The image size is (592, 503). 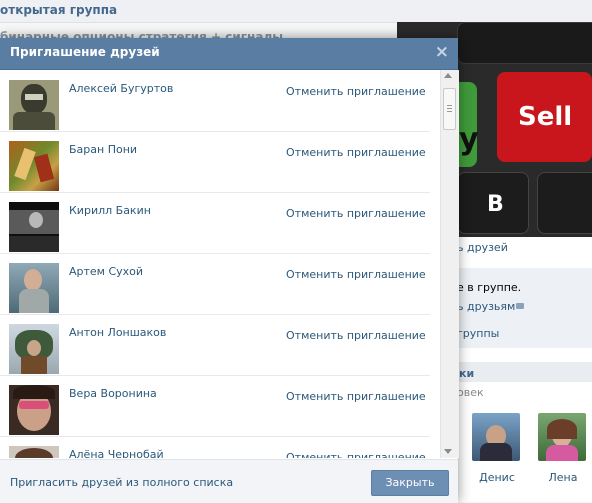 What do you see at coordinates (489, 287) in the screenshot?
I see `membership-status: е в группе.` at bounding box center [489, 287].